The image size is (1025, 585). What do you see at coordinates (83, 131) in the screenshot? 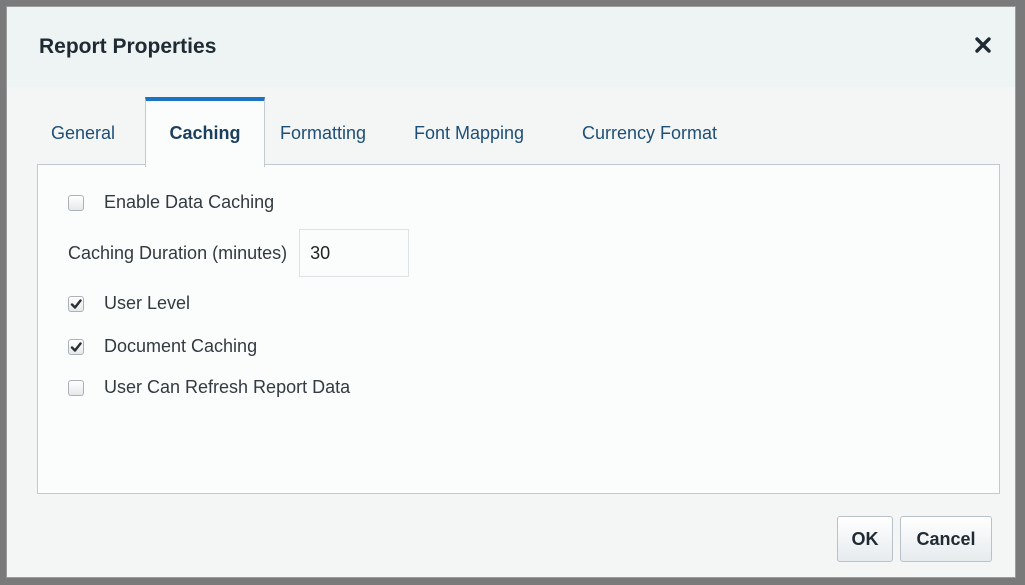
I see `tab-general: General` at bounding box center [83, 131].